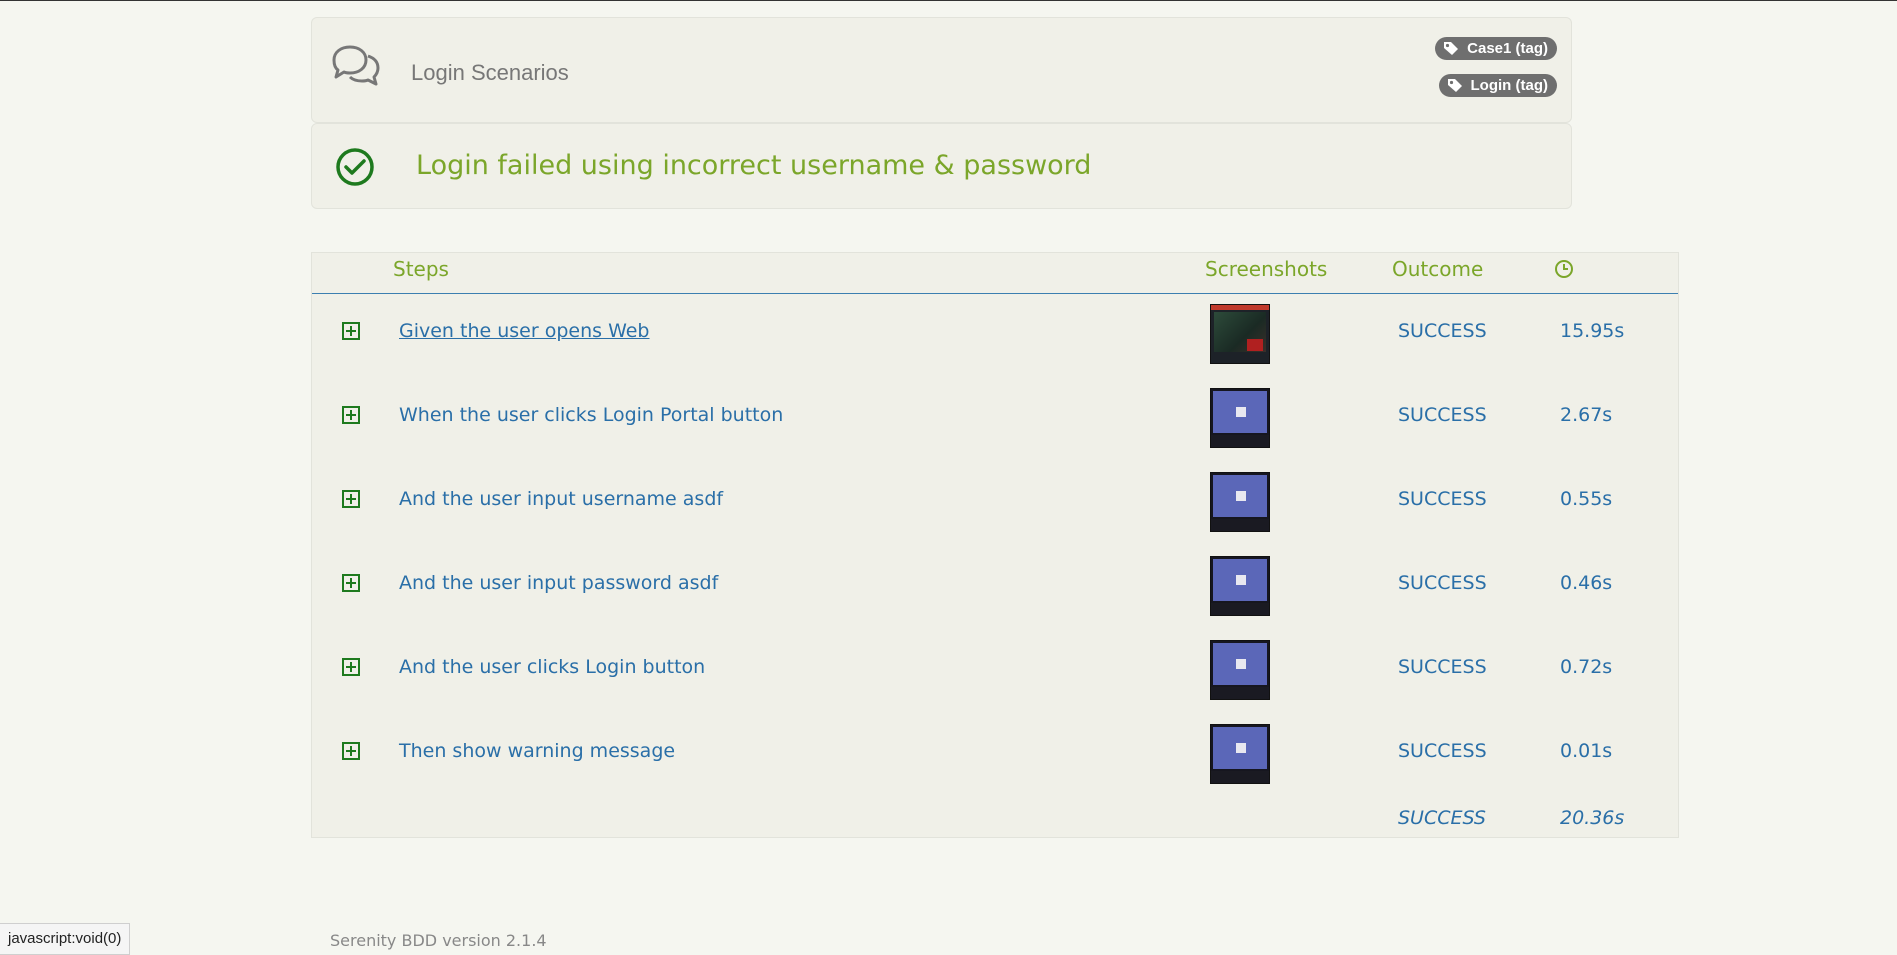 The image size is (1897, 955). Describe the element at coordinates (1507, 48) in the screenshot. I see `tag-label: Case1 (tag)` at that location.